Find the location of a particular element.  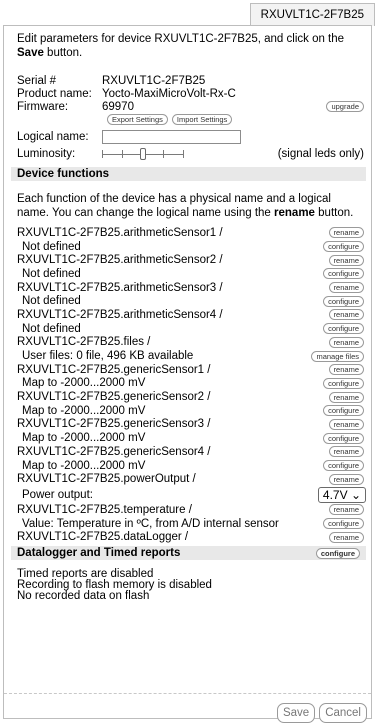

import-settings-button: Import Settings is located at coordinates (202, 119).